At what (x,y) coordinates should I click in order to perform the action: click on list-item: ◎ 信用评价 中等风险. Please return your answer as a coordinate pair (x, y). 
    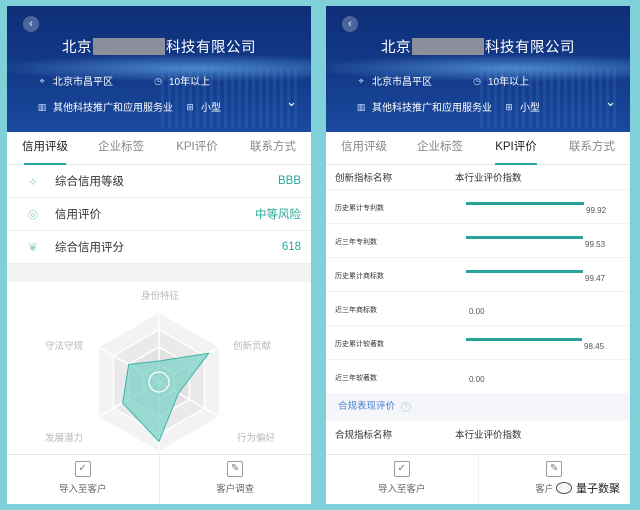
    Looking at the image, I should click on (159, 214).